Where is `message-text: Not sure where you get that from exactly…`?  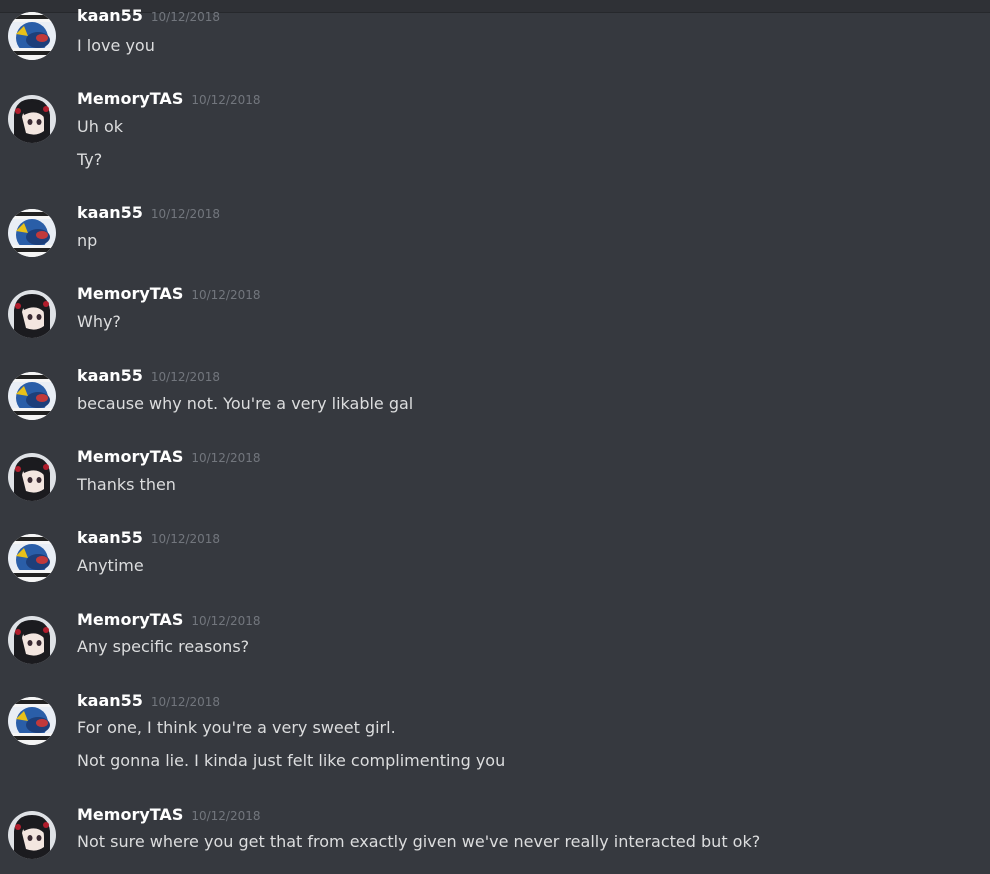 message-text: Not sure where you get that from exactly… is located at coordinates (419, 841).